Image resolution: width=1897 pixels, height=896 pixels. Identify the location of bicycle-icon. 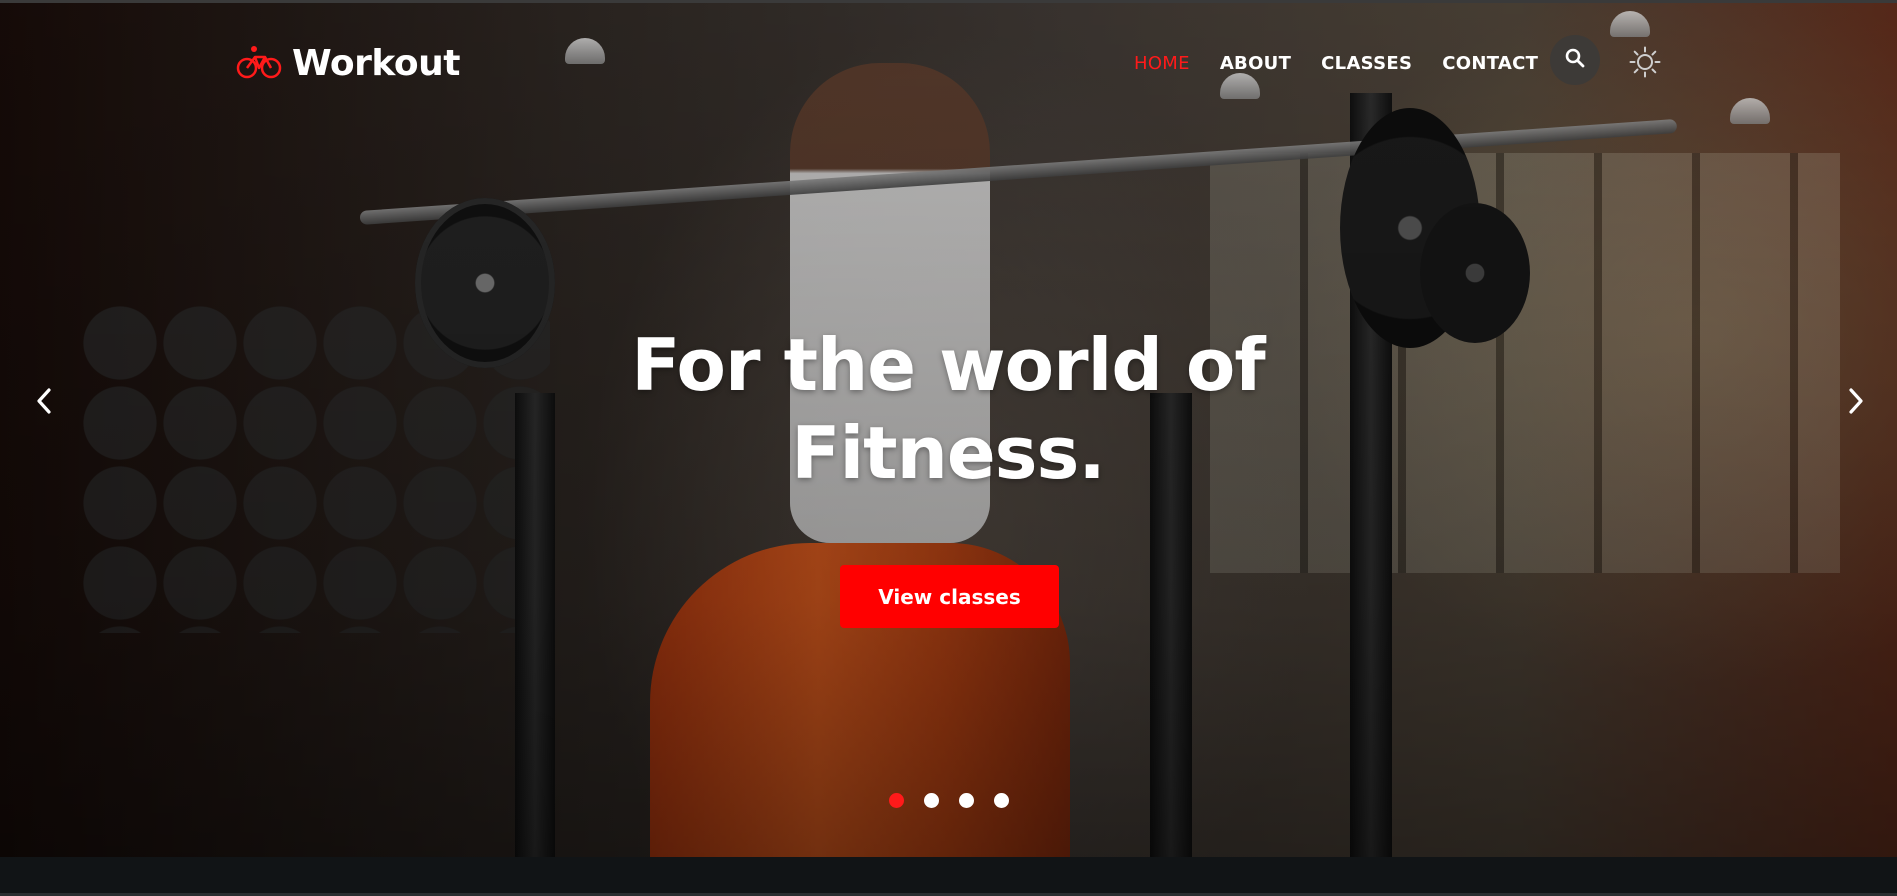
(259, 64).